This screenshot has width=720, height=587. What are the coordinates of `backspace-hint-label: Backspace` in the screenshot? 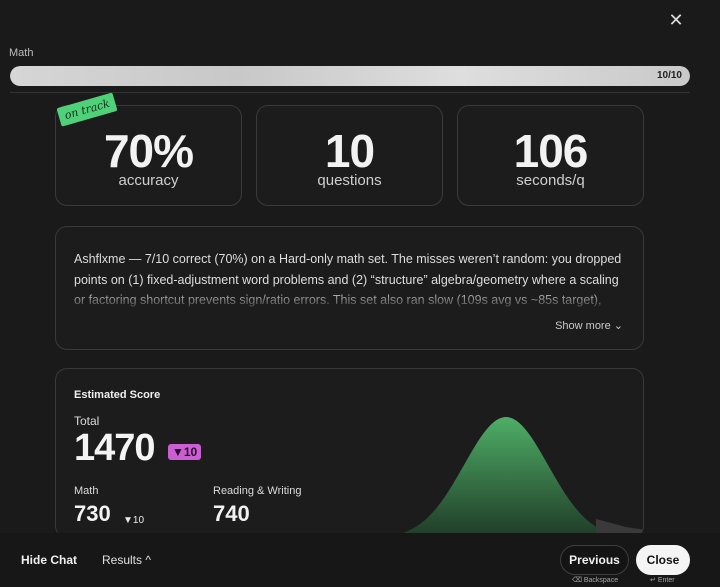 It's located at (601, 580).